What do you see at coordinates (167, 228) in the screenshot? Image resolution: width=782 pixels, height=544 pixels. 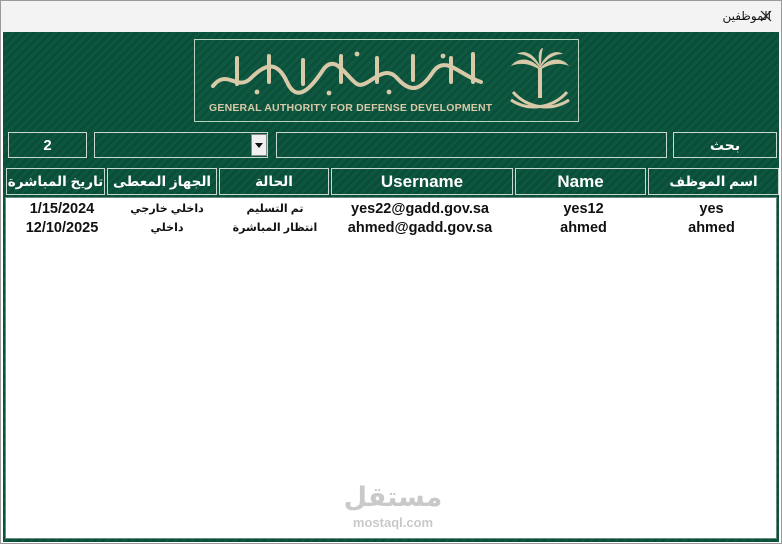 I see `cell-device: داخلي` at bounding box center [167, 228].